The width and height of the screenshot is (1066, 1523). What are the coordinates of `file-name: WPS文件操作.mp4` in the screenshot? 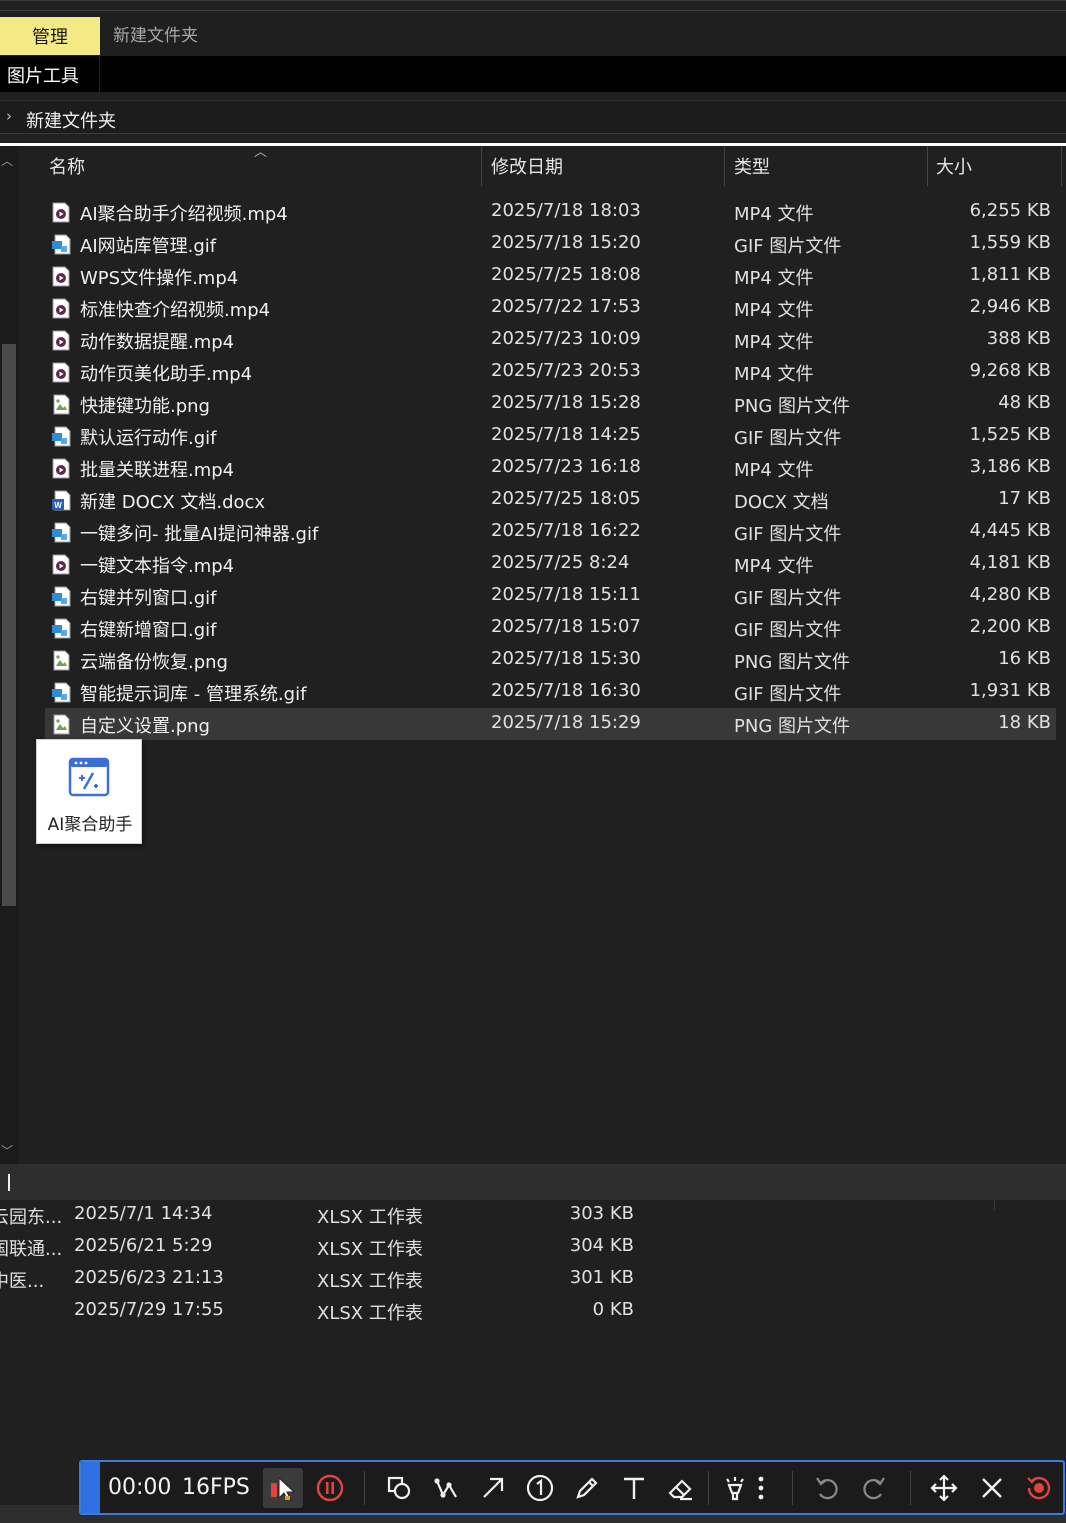 It's located at (159, 278).